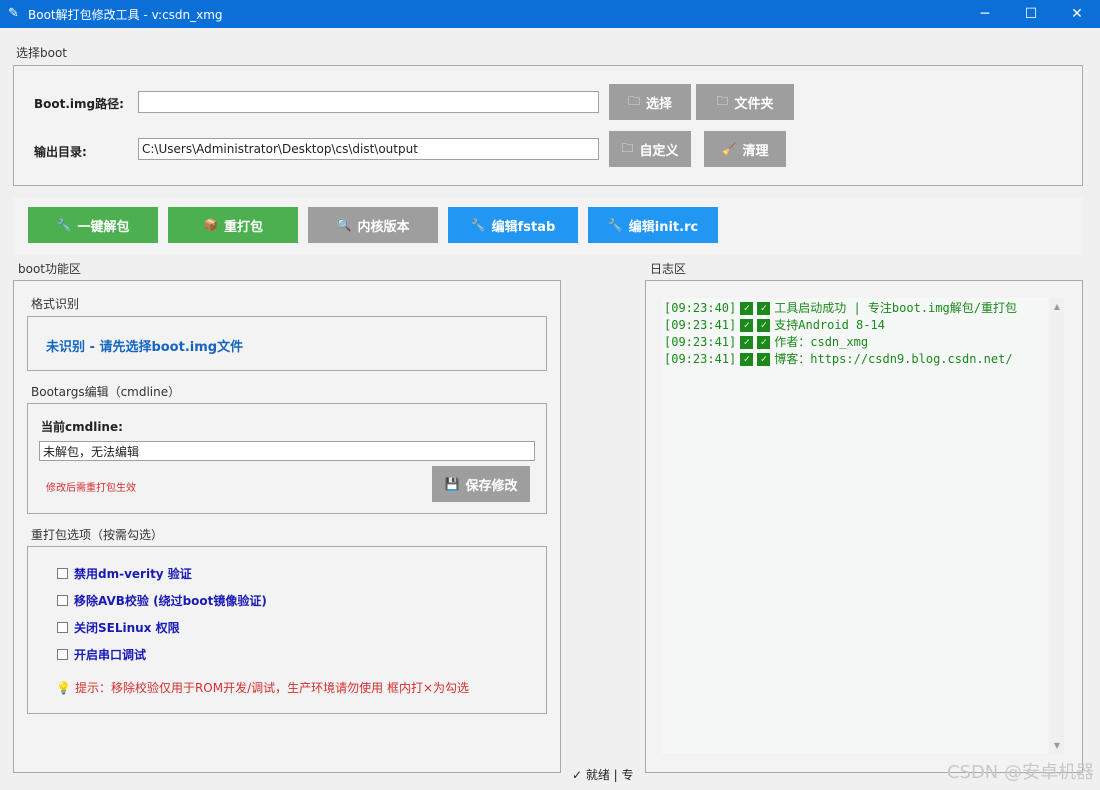 This screenshot has width=1100, height=790. I want to click on magnifier-icon: 🔍, so click(344, 225).